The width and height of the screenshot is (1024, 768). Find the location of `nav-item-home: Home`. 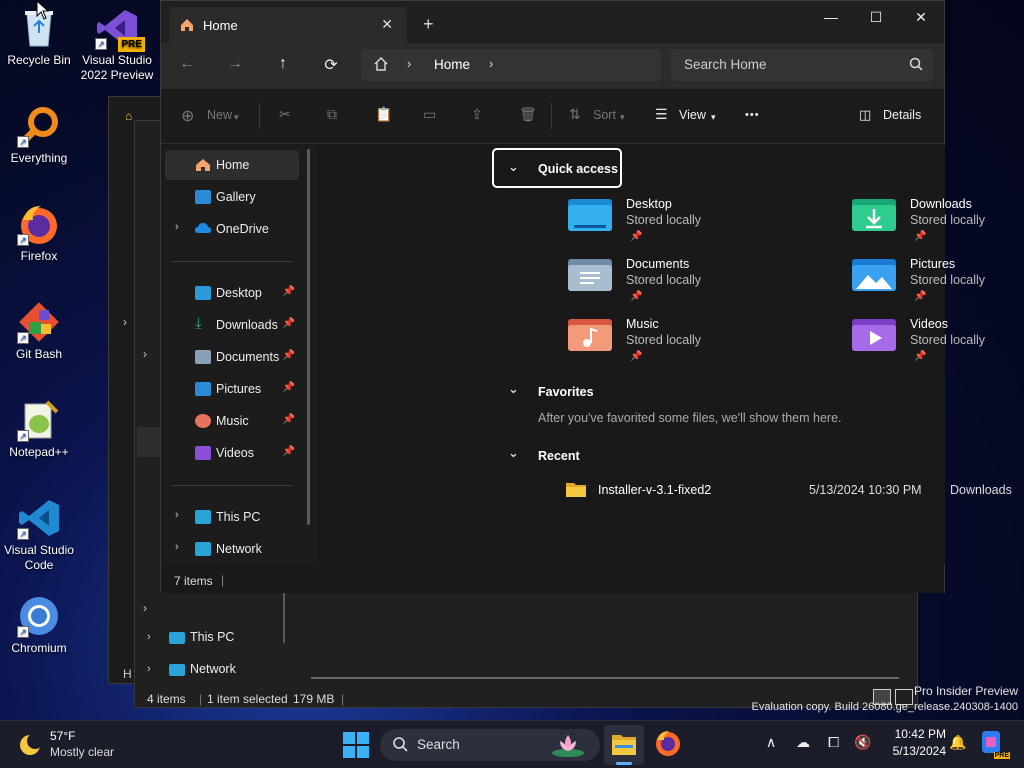

nav-item-home: Home is located at coordinates (232, 165).